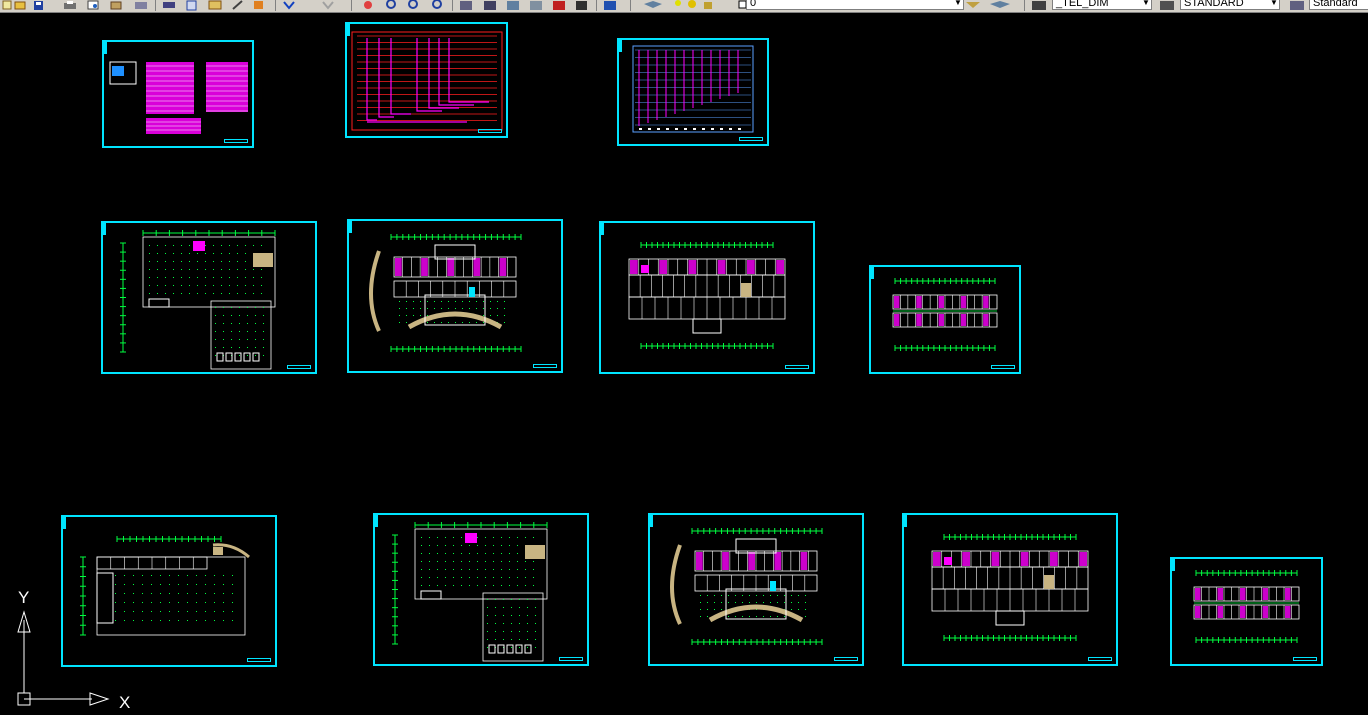 This screenshot has height=715, width=1368. What do you see at coordinates (1167, 5) in the screenshot?
I see `dimstyle-icon` at bounding box center [1167, 5].